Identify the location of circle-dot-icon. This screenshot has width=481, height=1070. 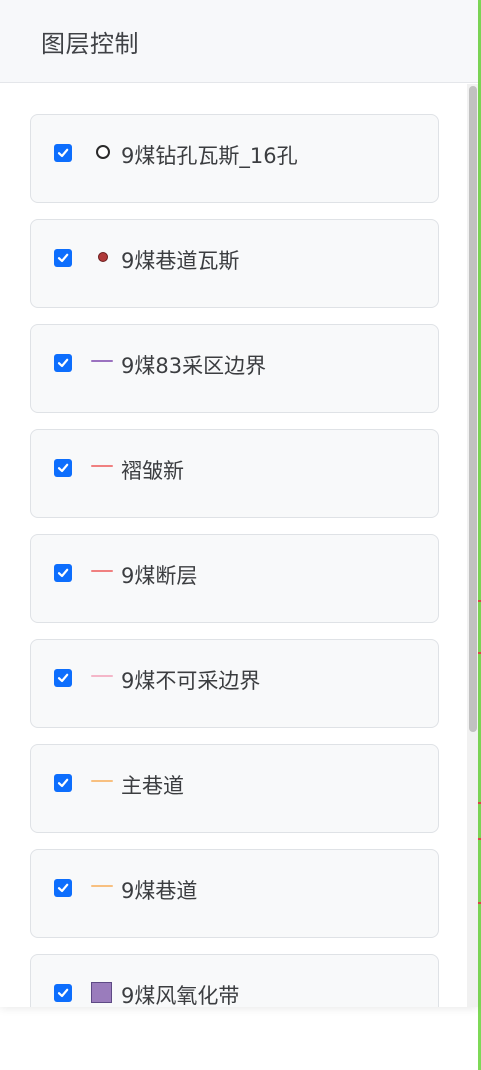
(102, 259).